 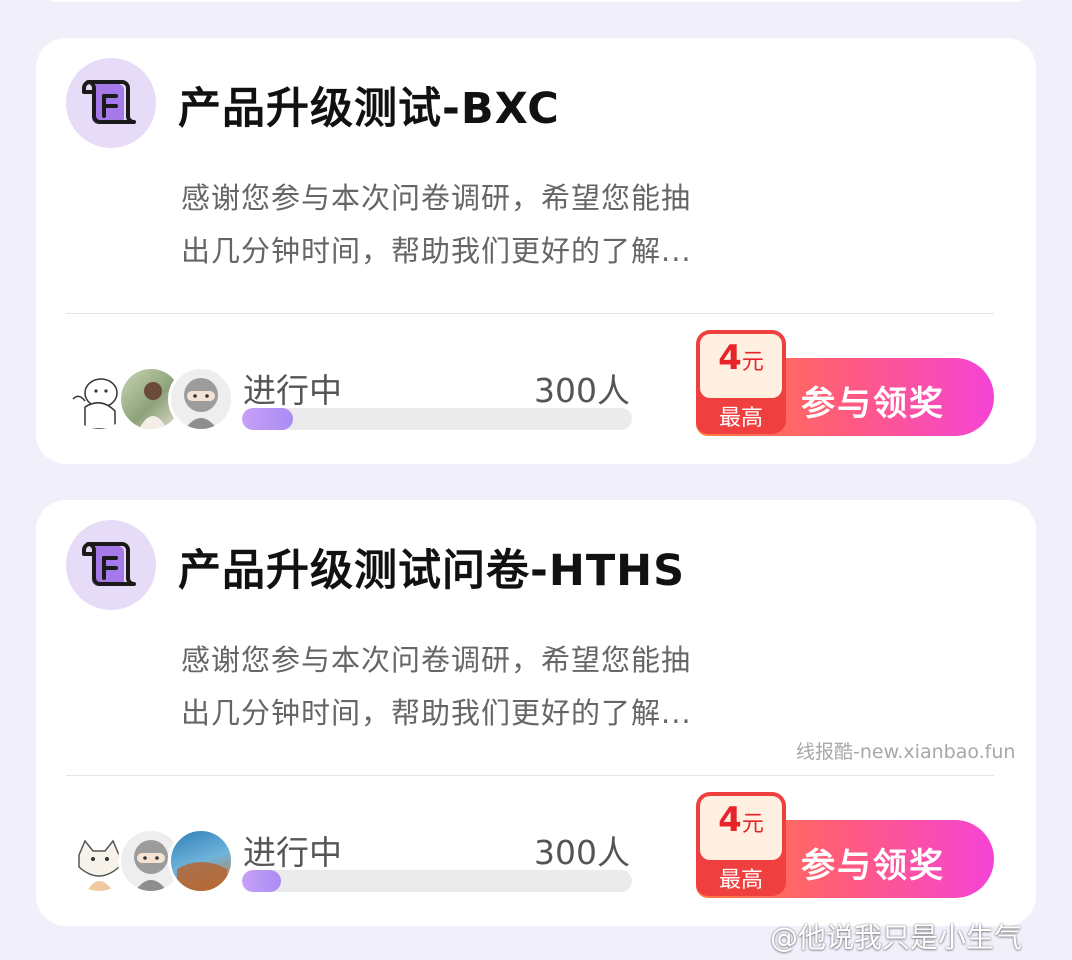 What do you see at coordinates (906, 752) in the screenshot?
I see `site-watermark: 线报酷-new.xianbao.fun` at bounding box center [906, 752].